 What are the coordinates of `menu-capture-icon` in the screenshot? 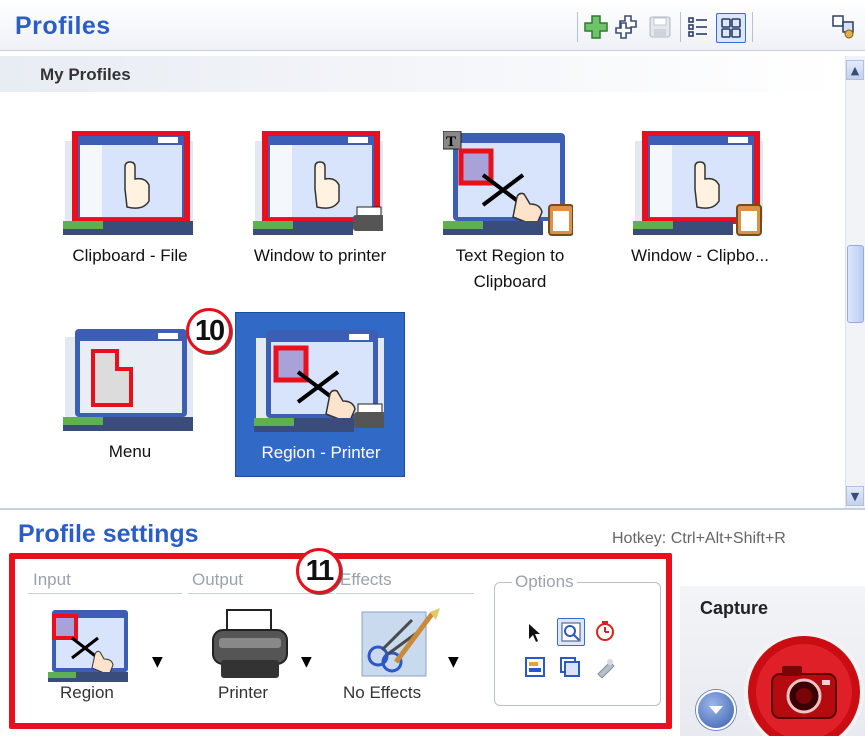 It's located at (128, 380).